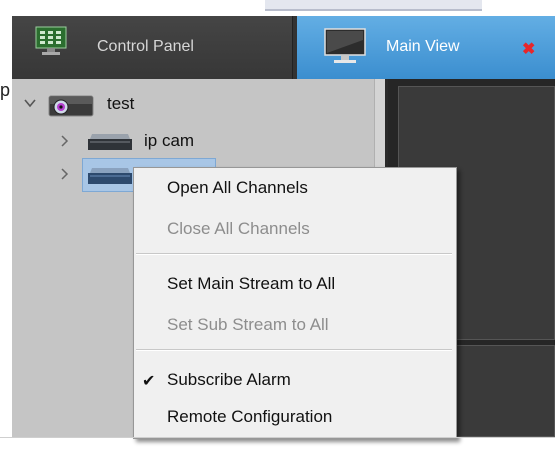 This screenshot has height=461, width=555. I want to click on monitor-icon, so click(345, 48).